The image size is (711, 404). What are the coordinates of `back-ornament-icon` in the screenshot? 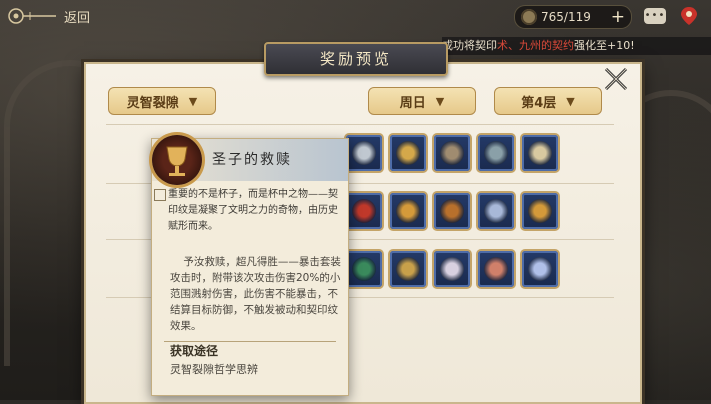 It's located at (32, 16).